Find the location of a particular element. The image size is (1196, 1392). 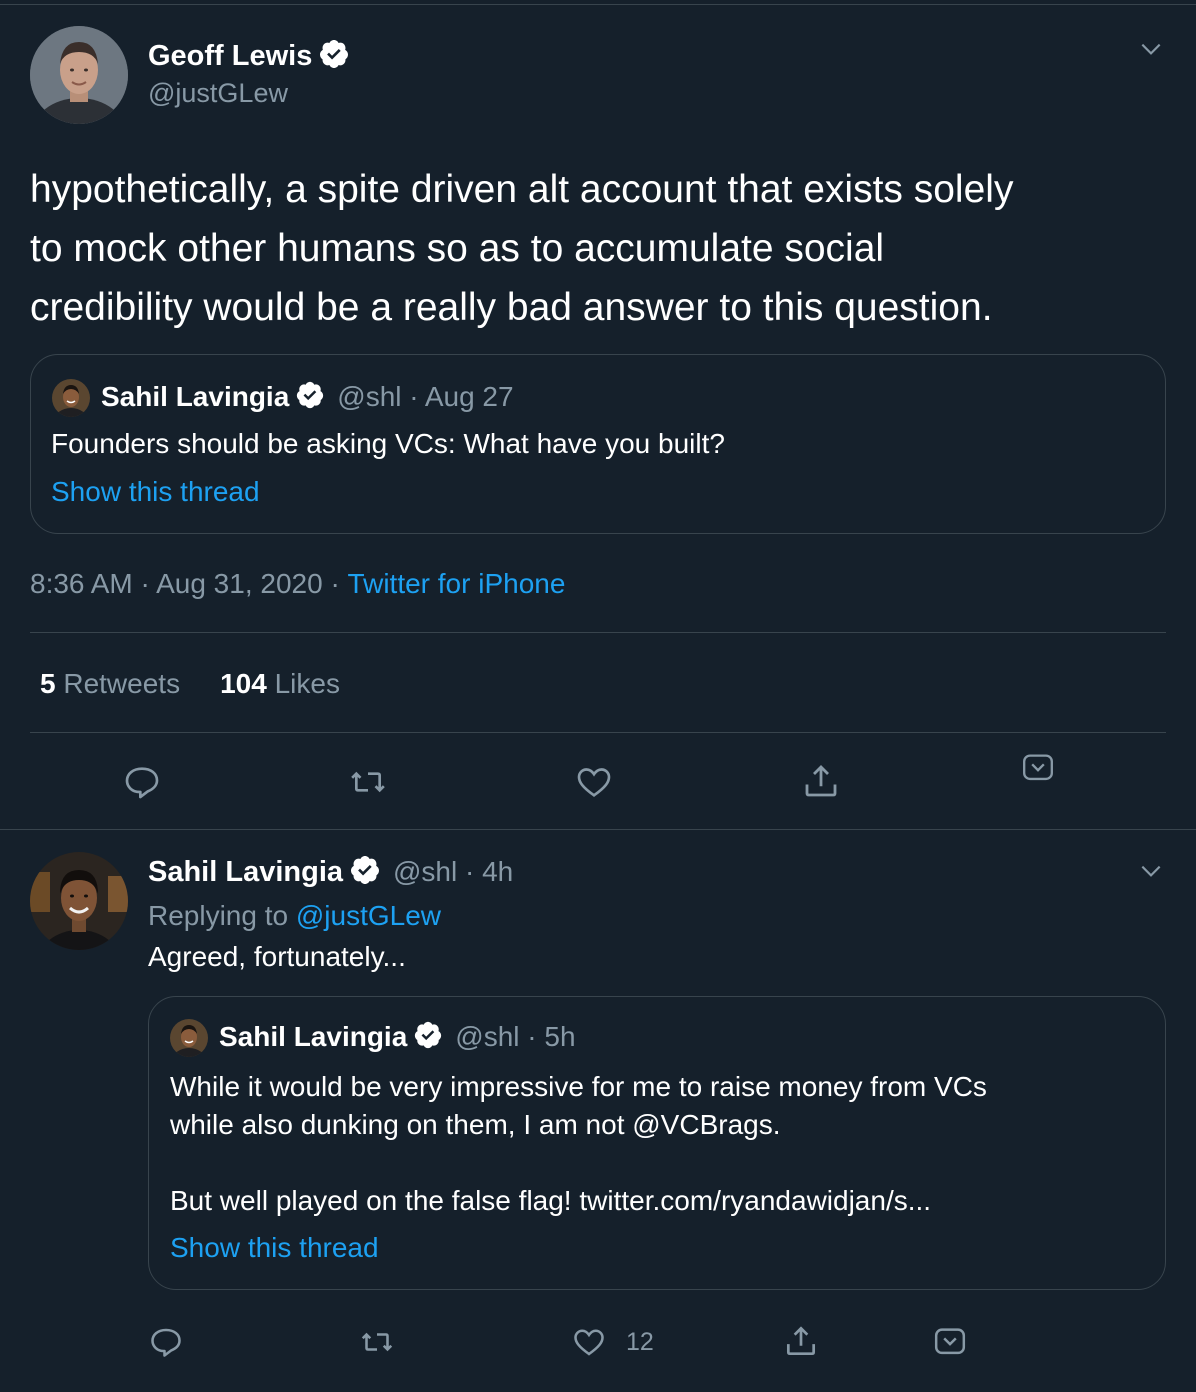

top-divider is located at coordinates (598, 4).